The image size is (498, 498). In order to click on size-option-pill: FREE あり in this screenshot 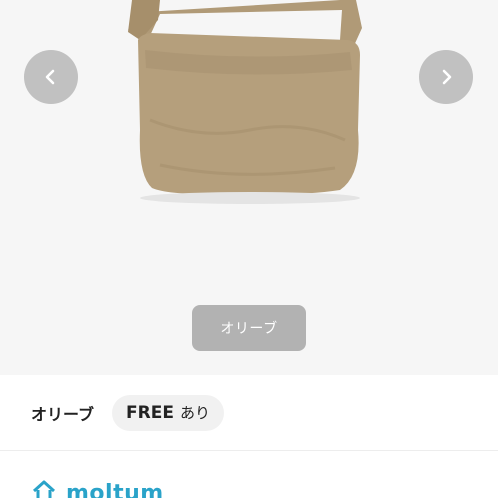, I will do `click(168, 412)`.